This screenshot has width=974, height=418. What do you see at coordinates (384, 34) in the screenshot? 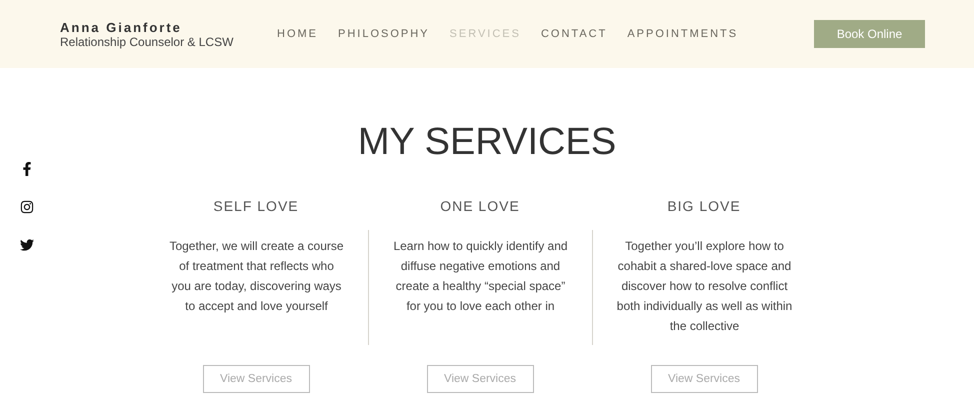
I see `nav-link: PHILOSOPHY` at bounding box center [384, 34].